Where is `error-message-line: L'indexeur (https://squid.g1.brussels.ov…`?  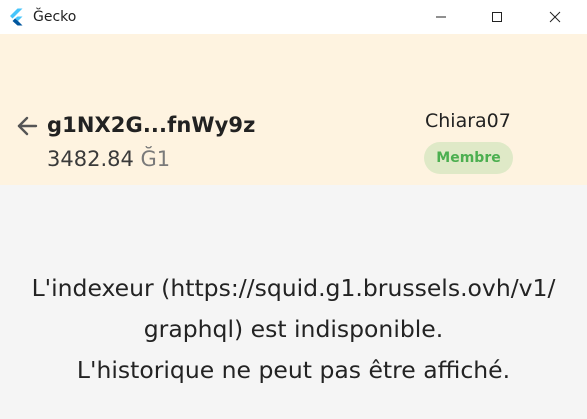 error-message-line: L'indexeur (https://squid.g1.brussels.ov… is located at coordinates (293, 288).